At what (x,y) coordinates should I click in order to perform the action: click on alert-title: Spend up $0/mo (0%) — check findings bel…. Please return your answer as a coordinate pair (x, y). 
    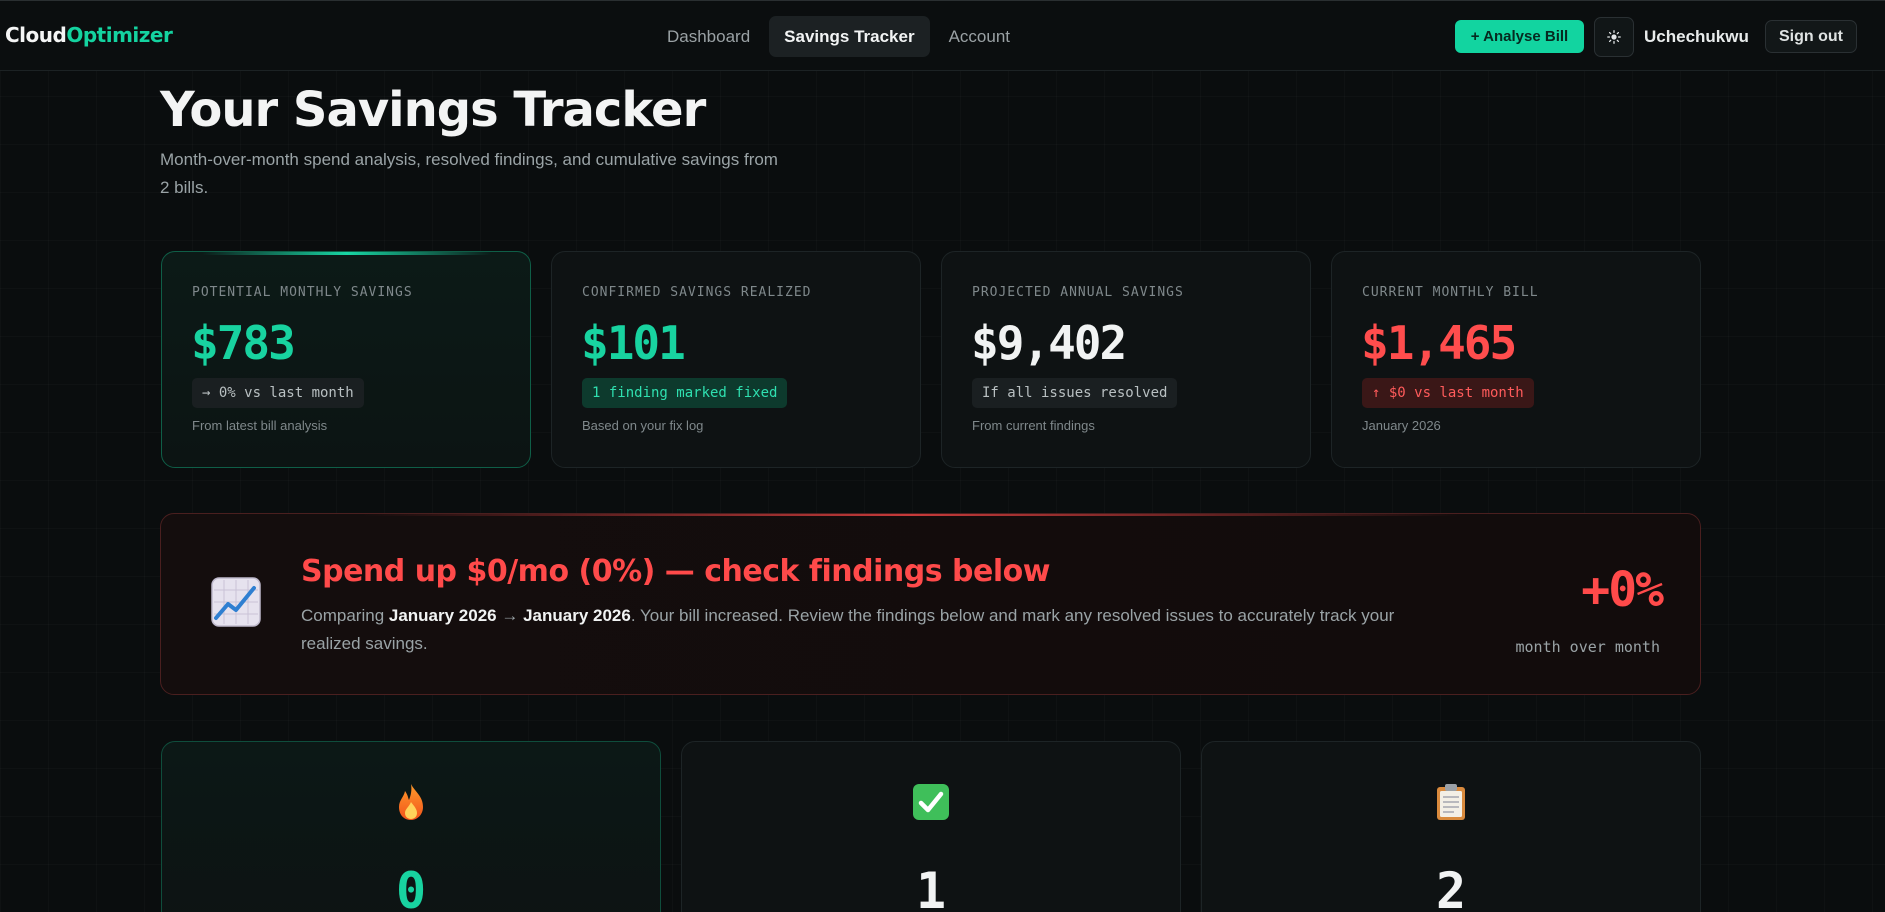
    Looking at the image, I should click on (675, 571).